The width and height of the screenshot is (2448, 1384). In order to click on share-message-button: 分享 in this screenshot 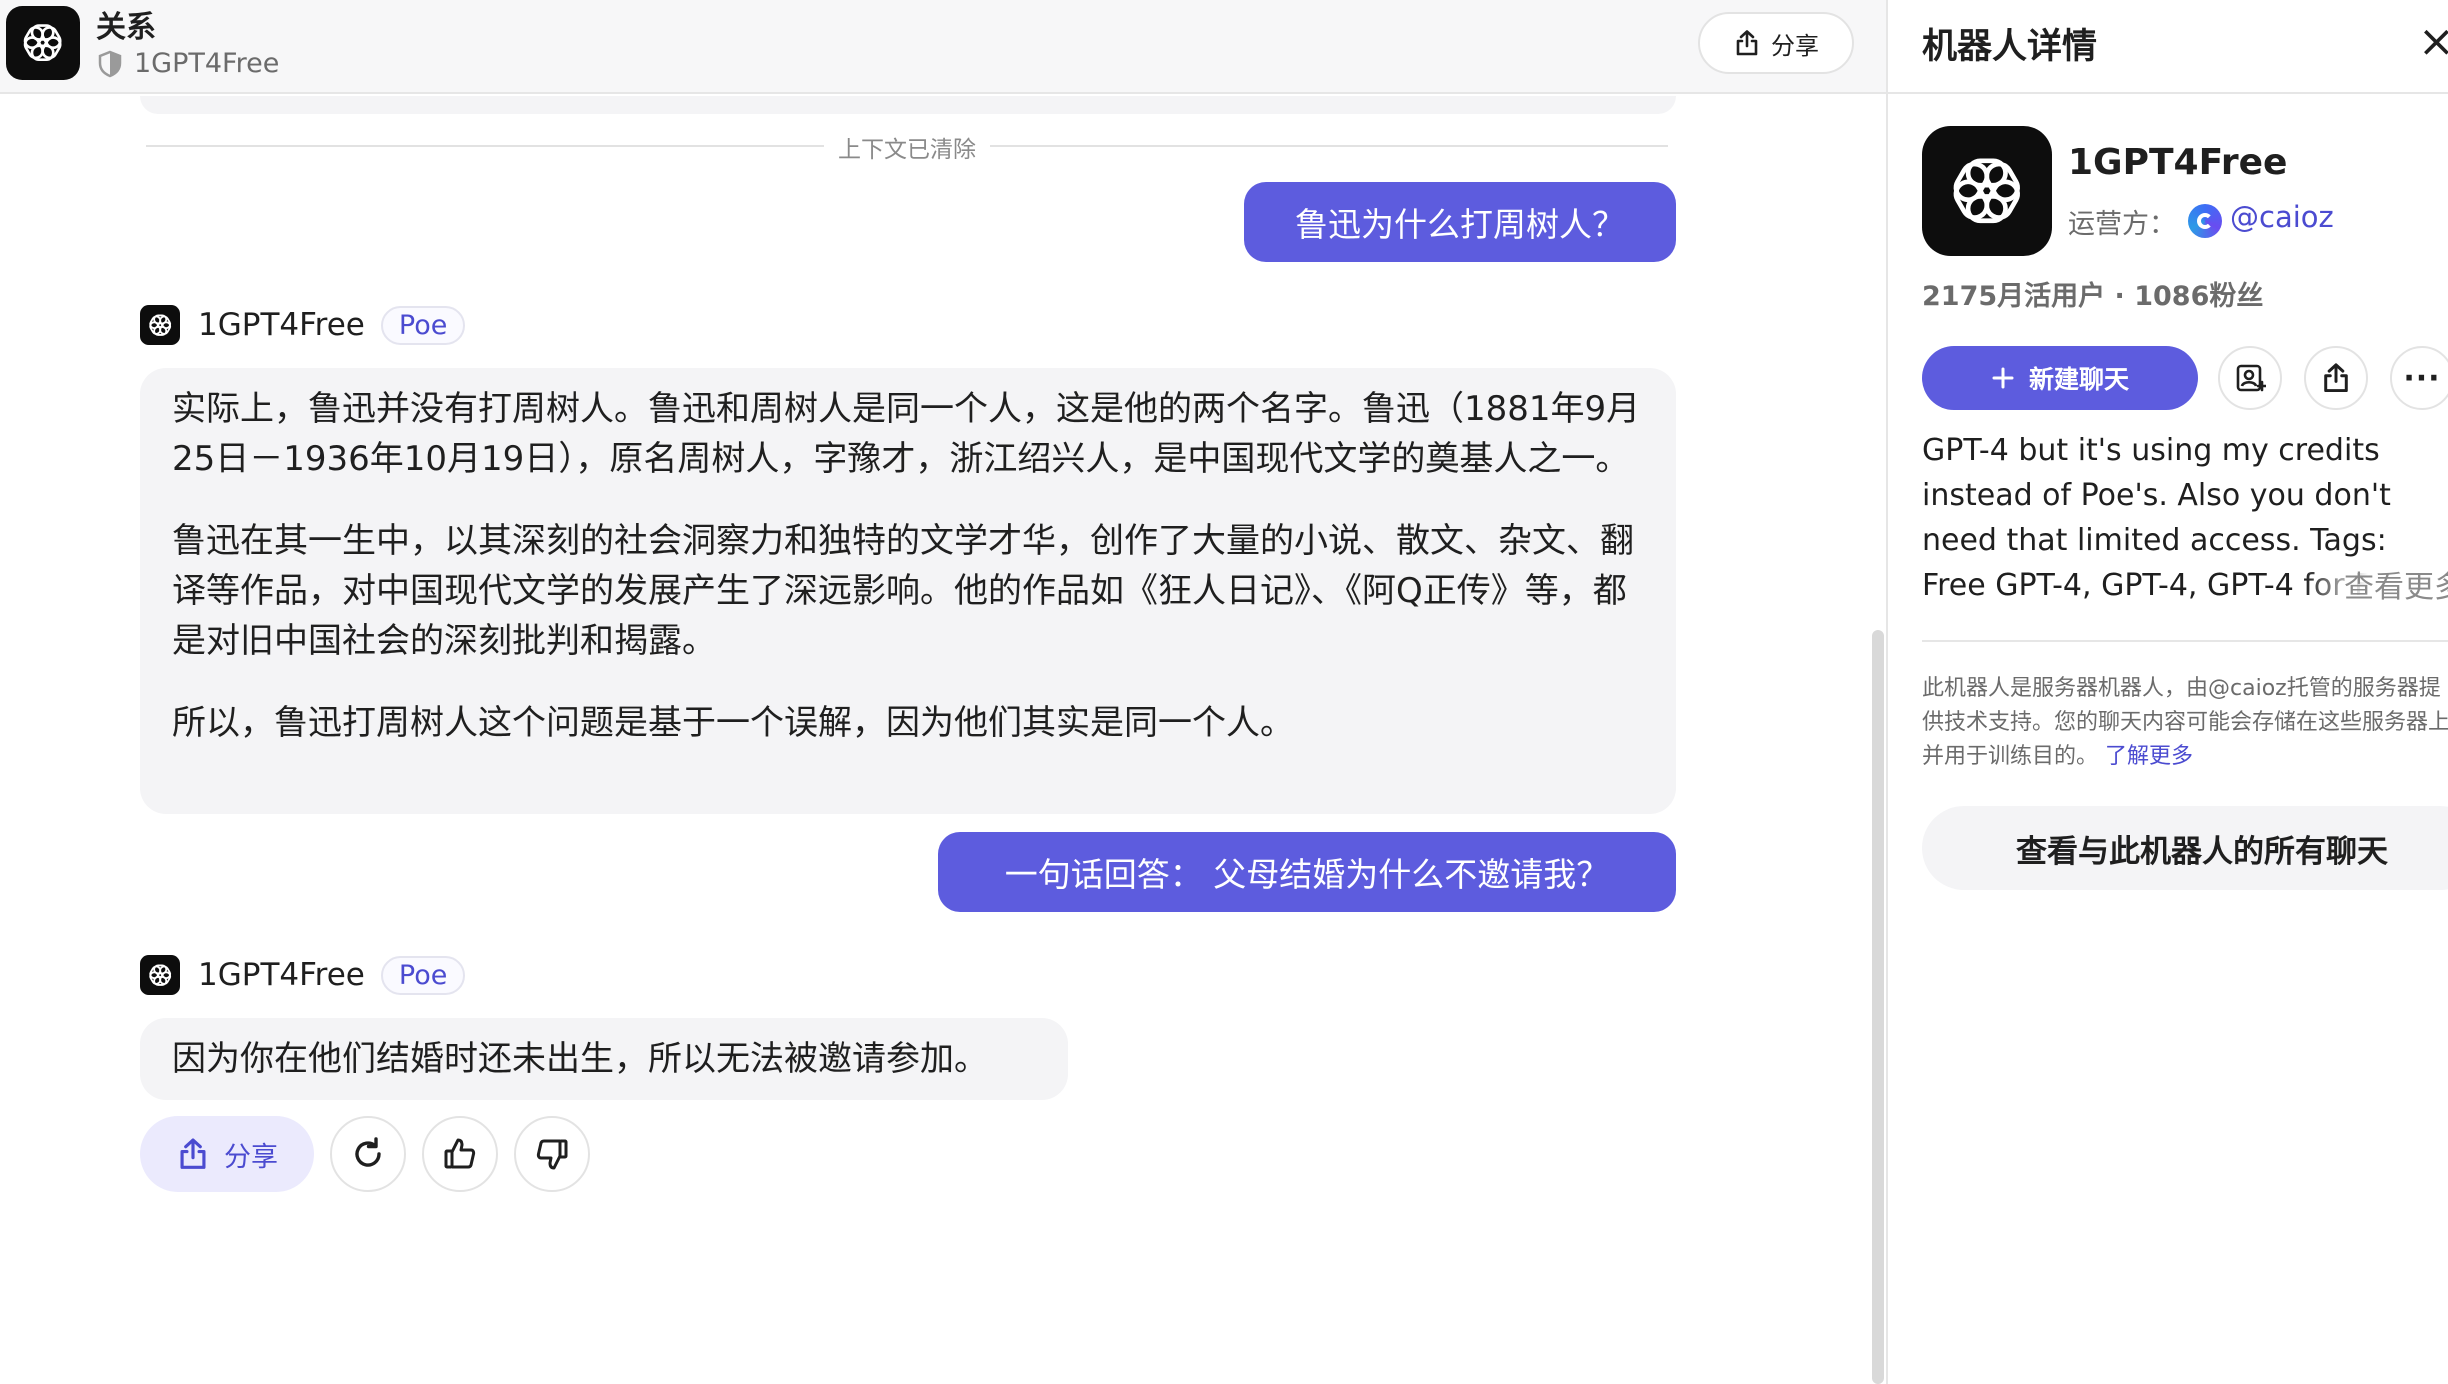, I will do `click(227, 1154)`.